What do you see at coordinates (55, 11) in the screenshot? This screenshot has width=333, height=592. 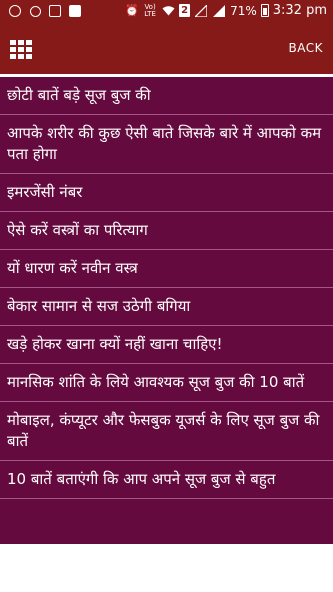 I see `gallery-icon` at bounding box center [55, 11].